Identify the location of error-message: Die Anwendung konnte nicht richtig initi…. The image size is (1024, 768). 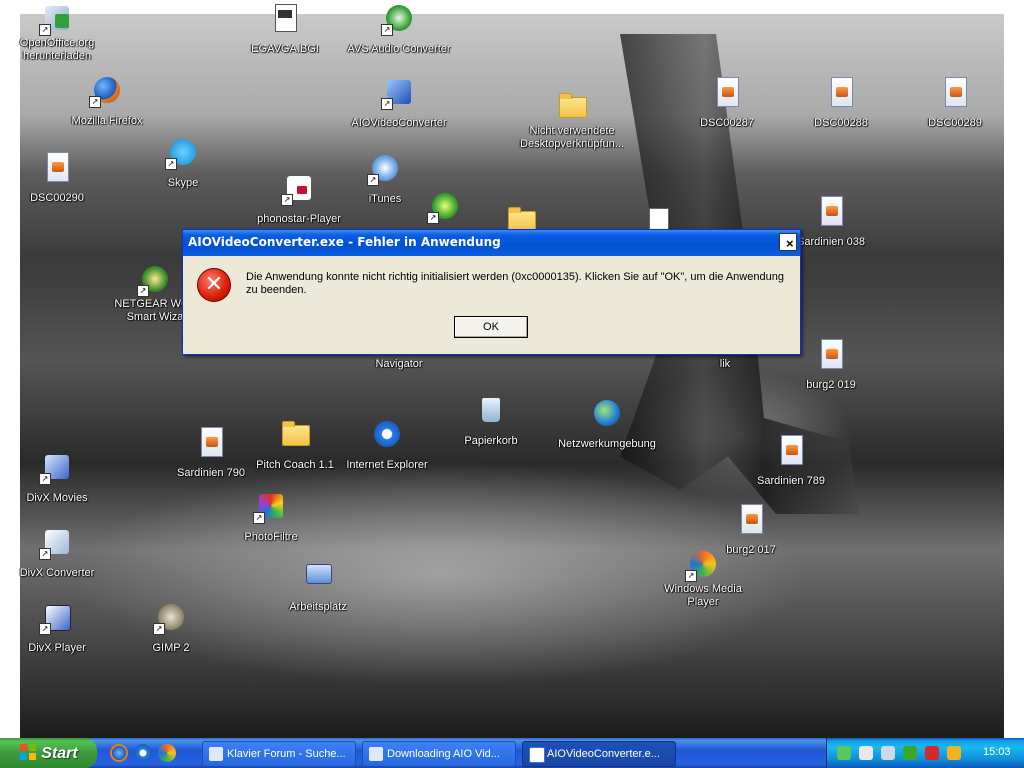
(515, 283).